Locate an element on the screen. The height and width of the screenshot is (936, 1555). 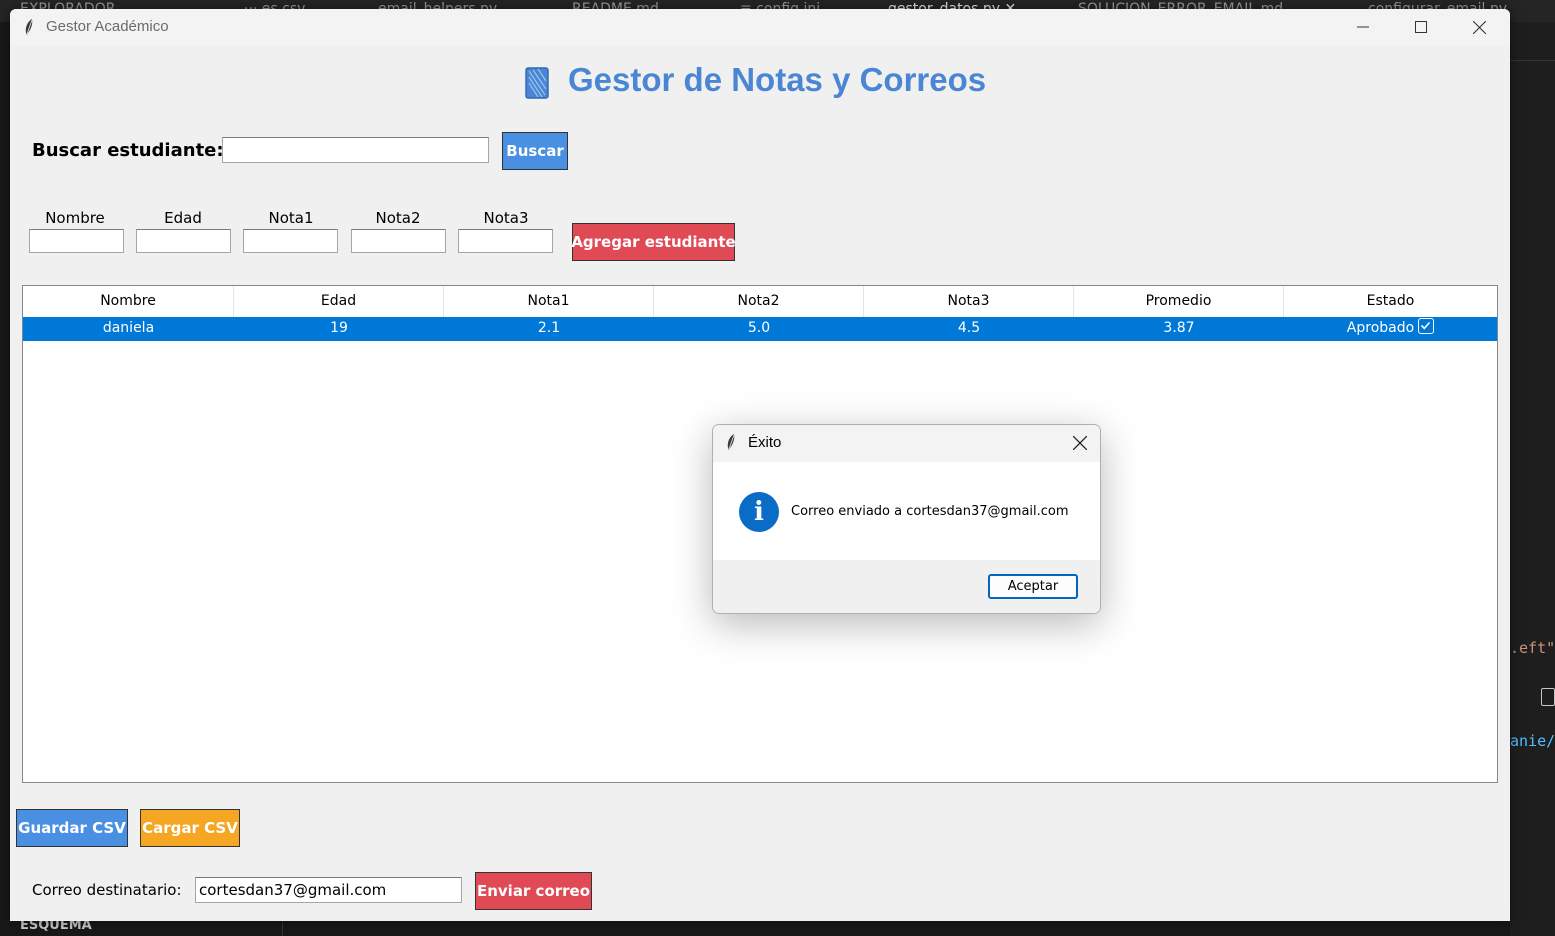
cell-nombre: daniela is located at coordinates (128, 328).